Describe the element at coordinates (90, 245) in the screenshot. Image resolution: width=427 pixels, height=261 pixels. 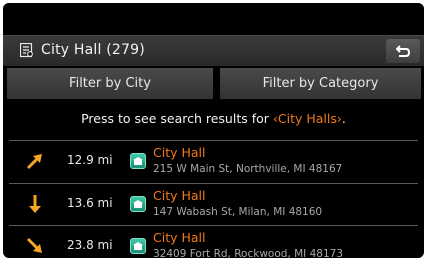
I see `result-distance: 23.8 mi` at that location.